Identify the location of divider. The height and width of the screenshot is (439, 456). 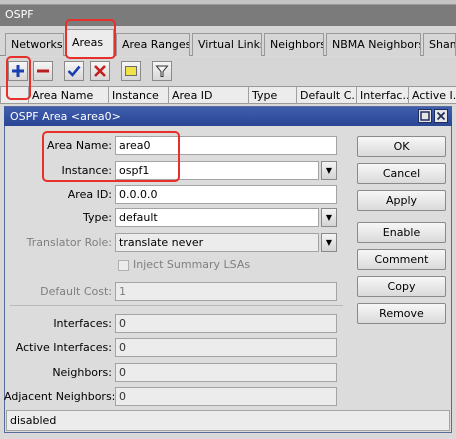
(176, 305).